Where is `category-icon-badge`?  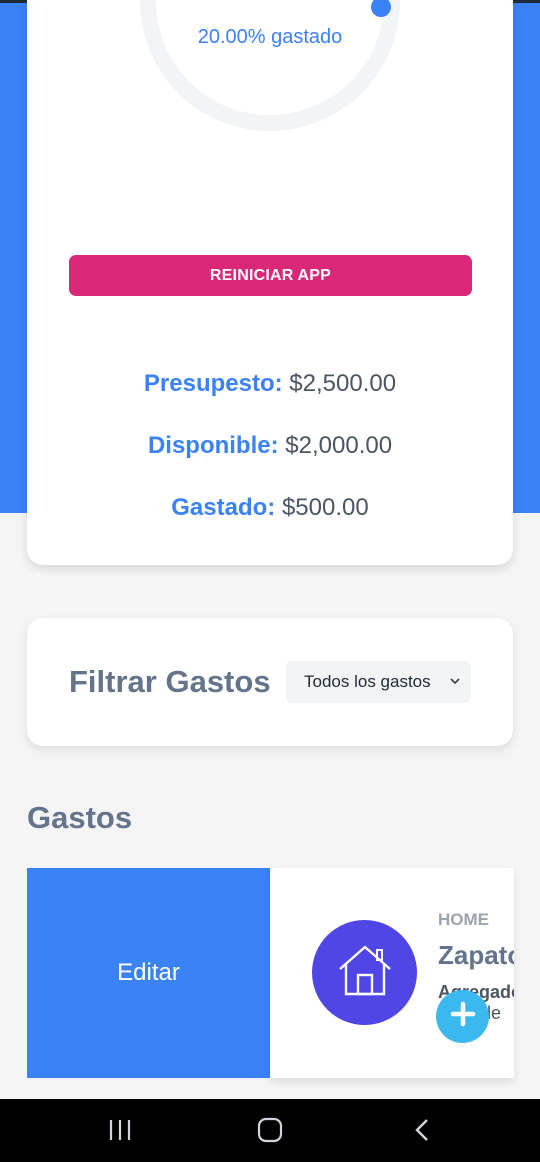
category-icon-badge is located at coordinates (364, 972).